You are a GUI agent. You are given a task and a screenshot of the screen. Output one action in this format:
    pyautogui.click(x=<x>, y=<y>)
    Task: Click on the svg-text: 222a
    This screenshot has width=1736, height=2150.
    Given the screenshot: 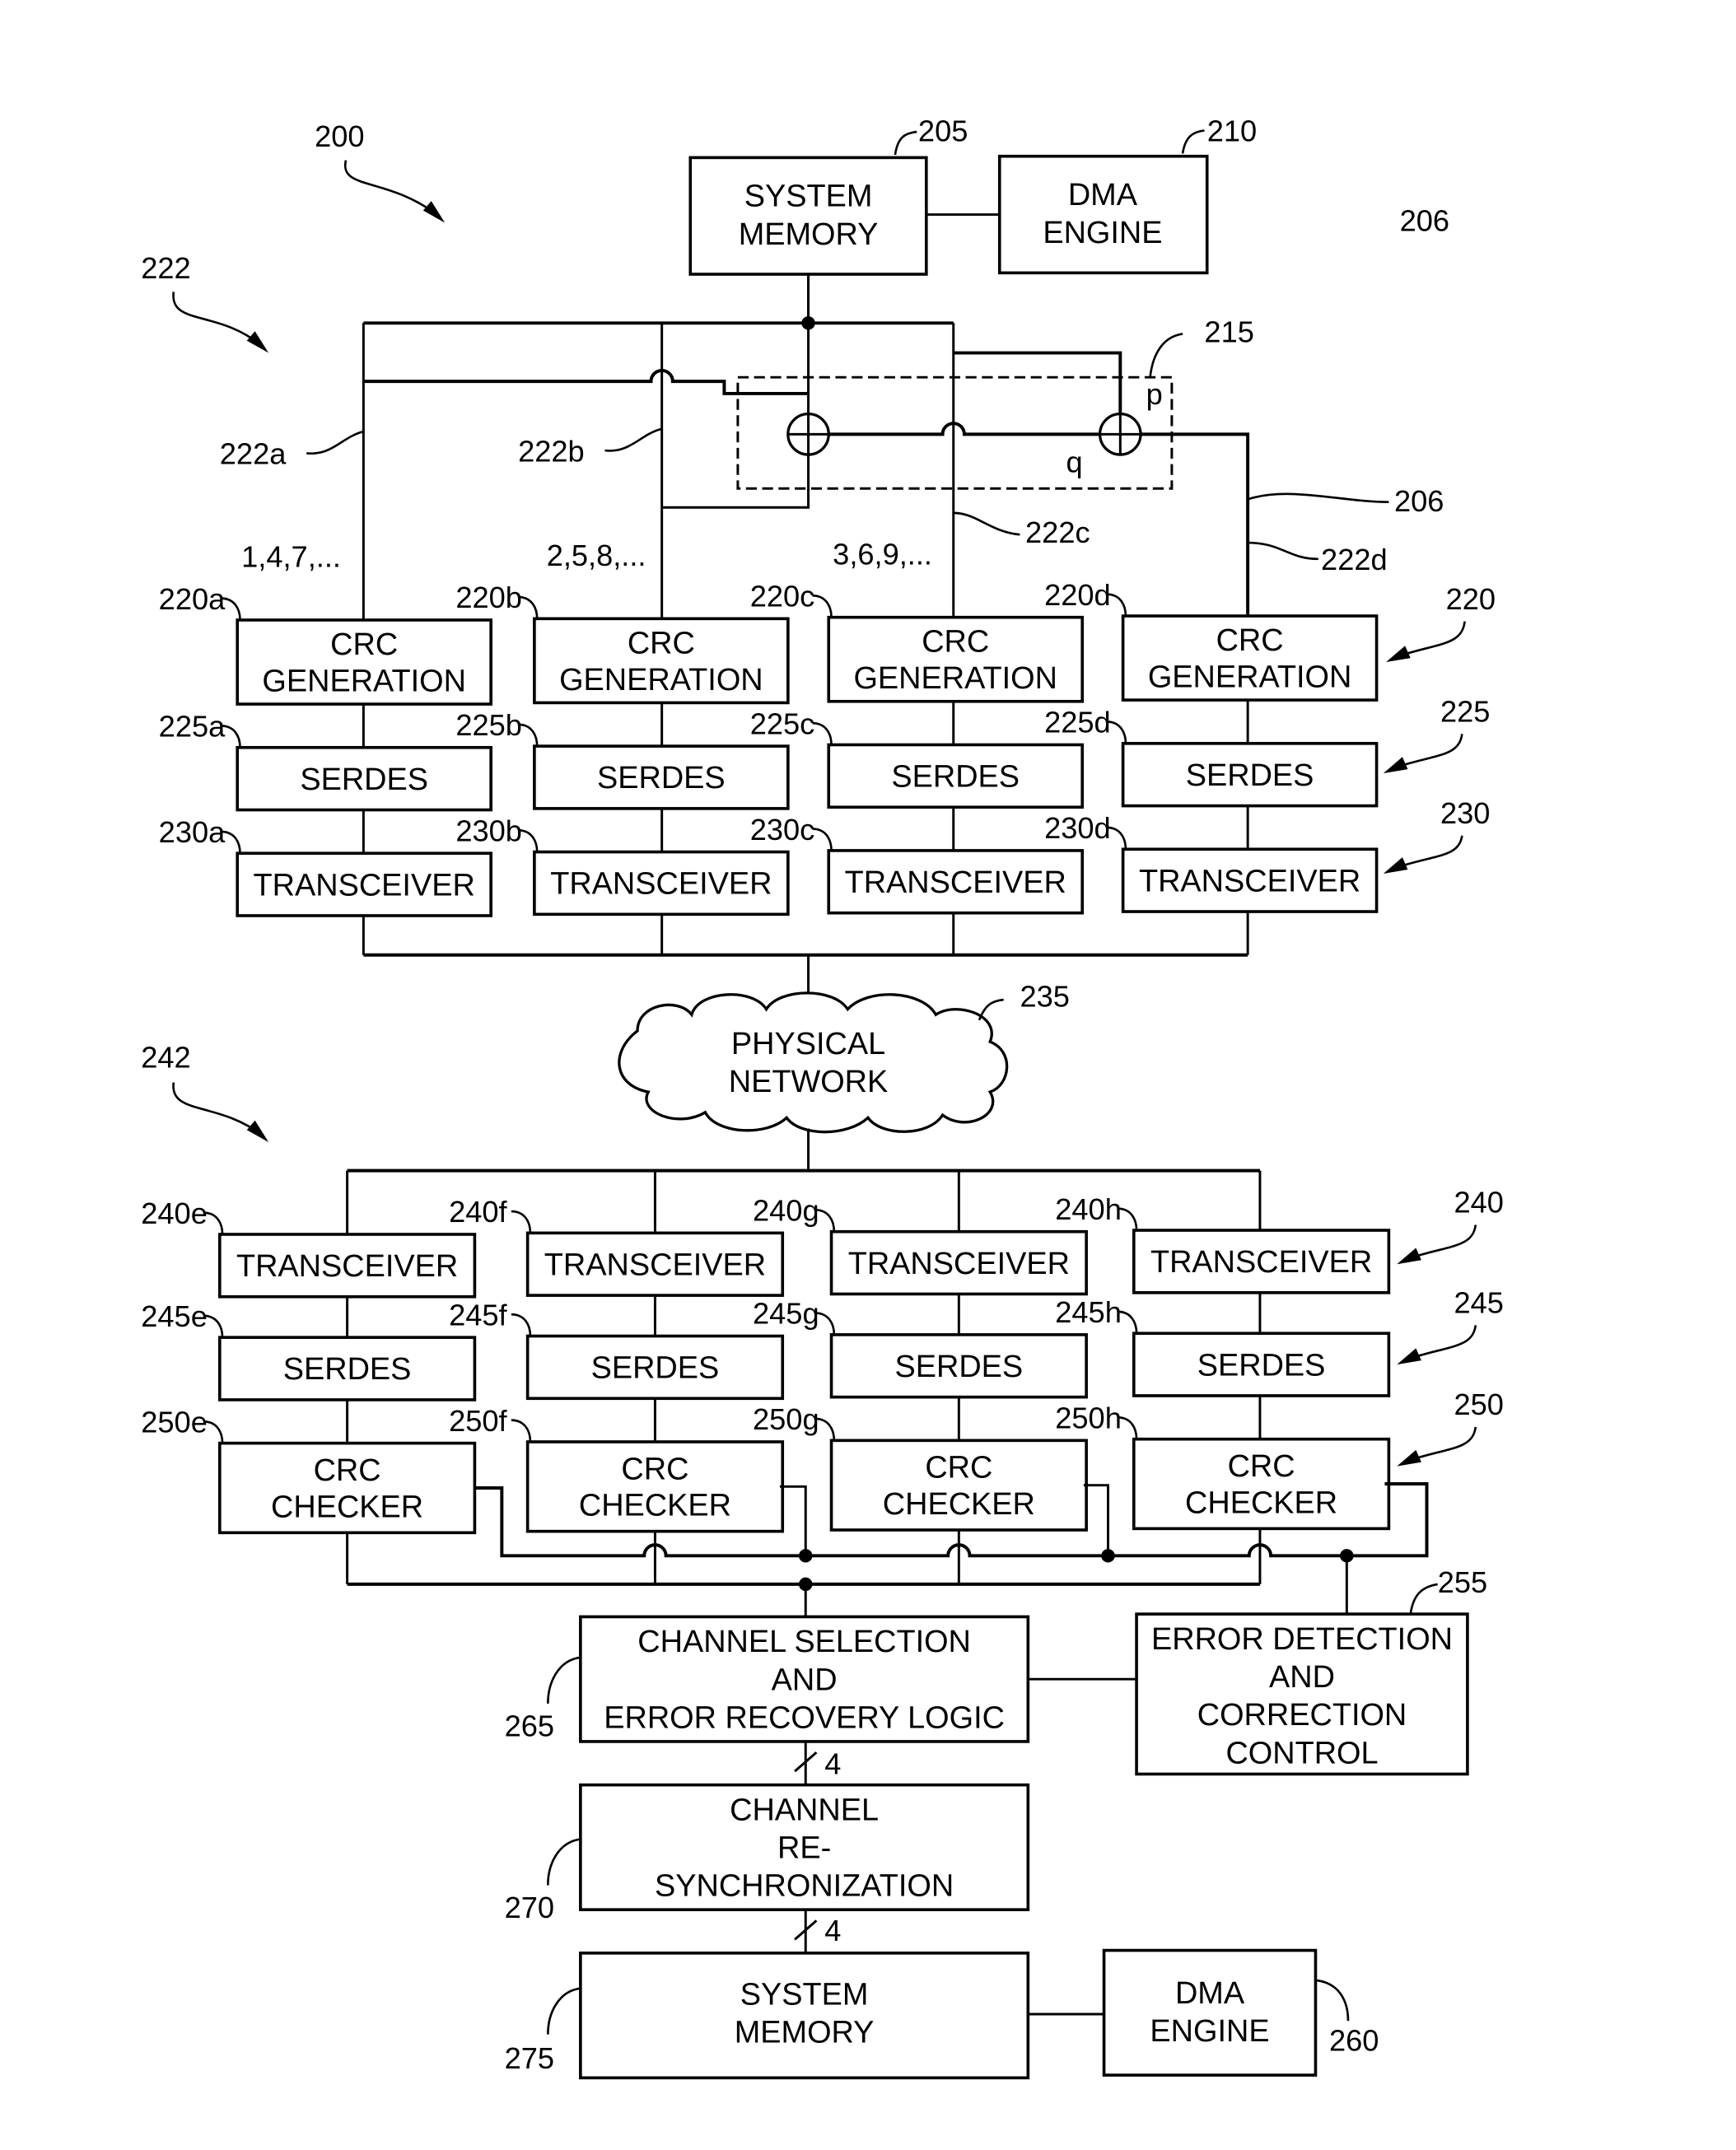 What is the action you would take?
    pyautogui.click(x=253, y=454)
    